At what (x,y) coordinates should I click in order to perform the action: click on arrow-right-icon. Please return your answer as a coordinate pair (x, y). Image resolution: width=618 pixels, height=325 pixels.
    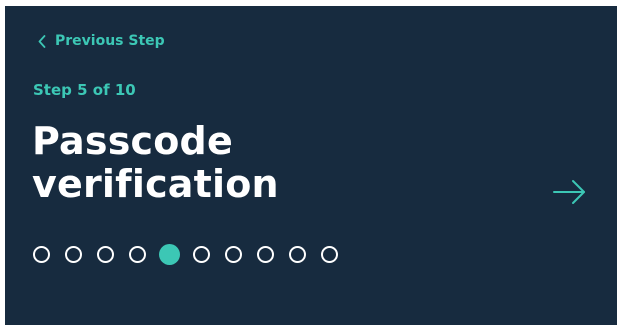
    Looking at the image, I should click on (570, 195).